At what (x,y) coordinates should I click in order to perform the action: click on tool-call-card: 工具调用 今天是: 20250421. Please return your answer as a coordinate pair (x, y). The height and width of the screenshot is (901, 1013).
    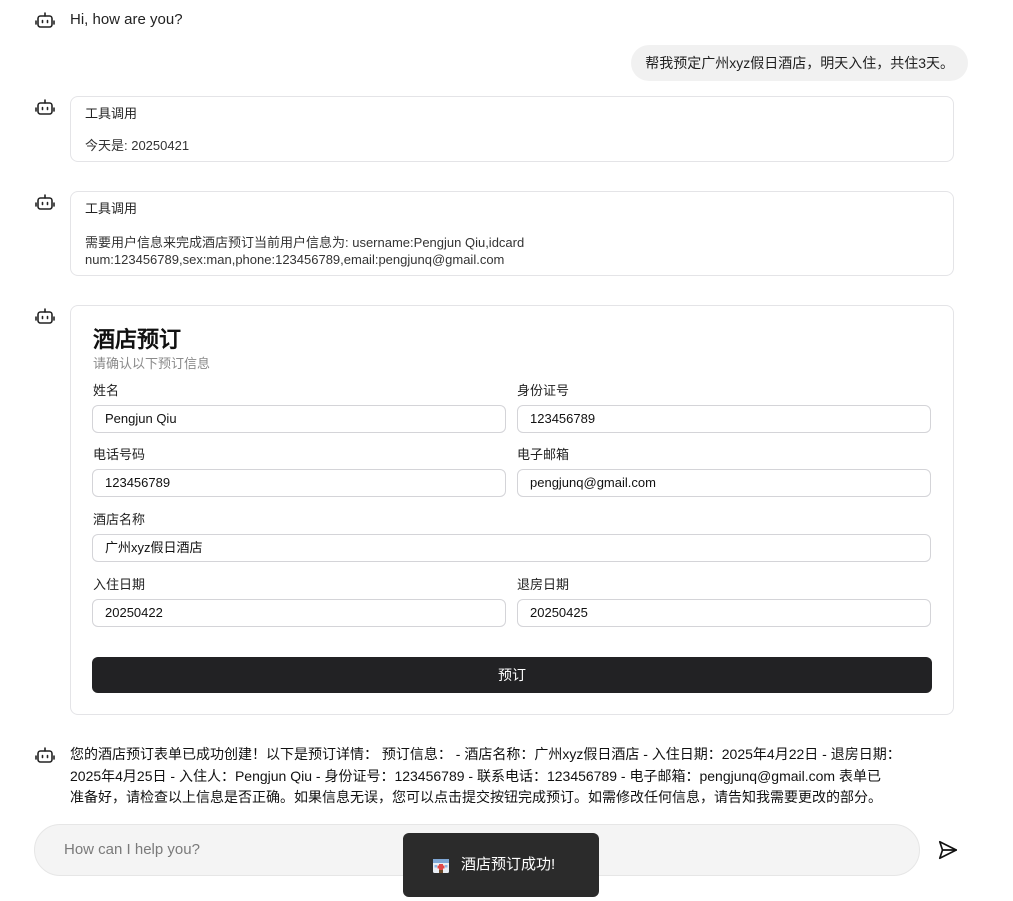
    Looking at the image, I should click on (512, 129).